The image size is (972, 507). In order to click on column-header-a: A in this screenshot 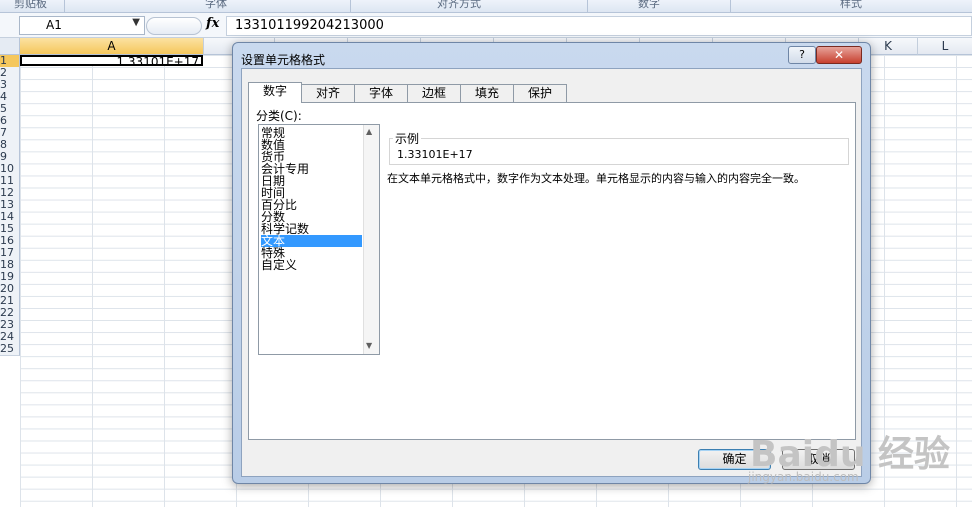, I will do `click(112, 46)`.